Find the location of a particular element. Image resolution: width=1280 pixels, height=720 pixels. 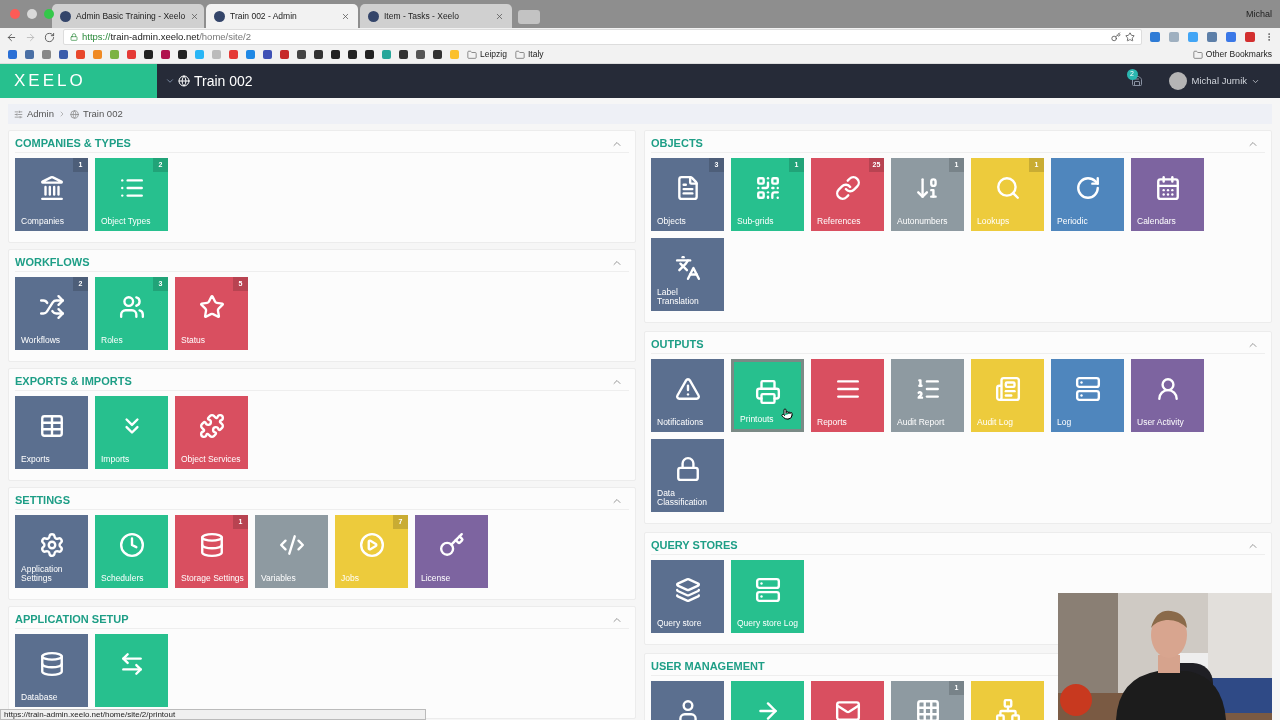

tile-label: Log is located at coordinates (1065, 422).